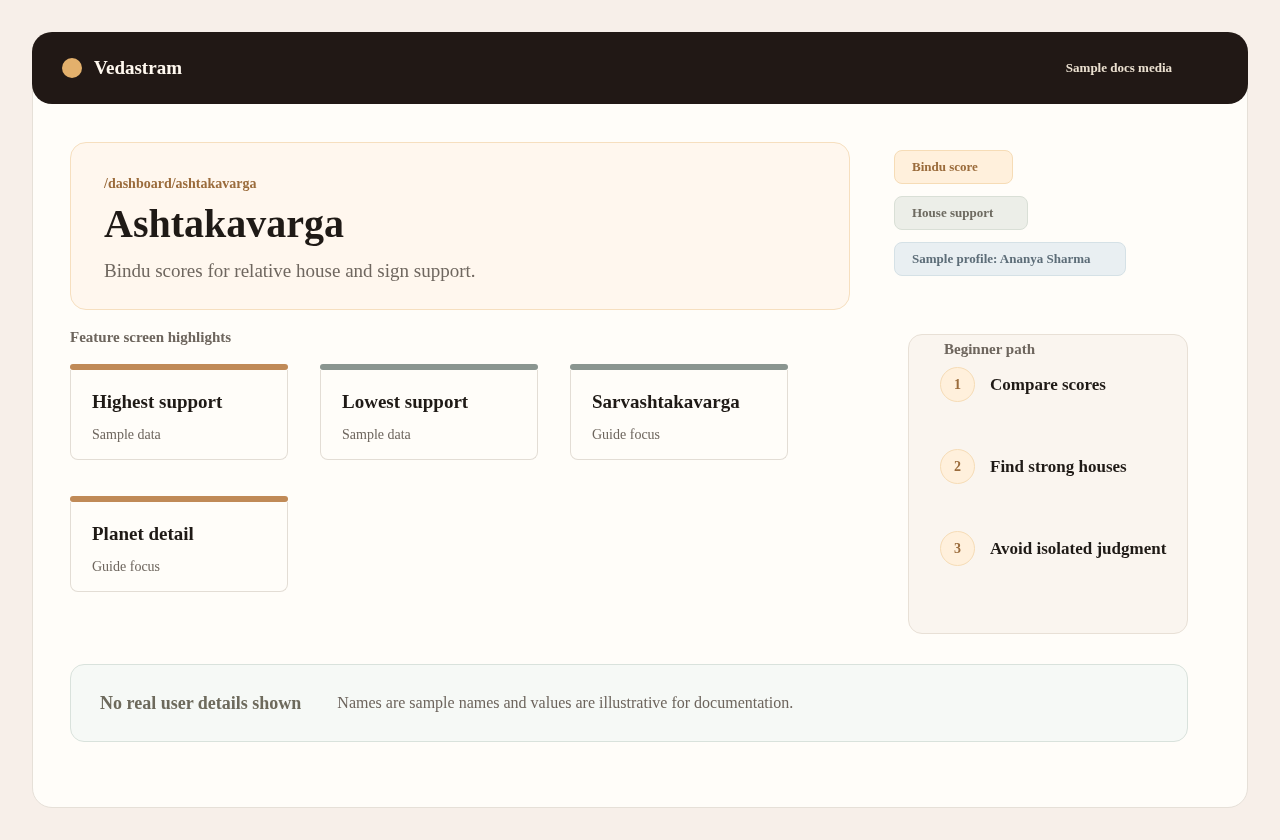 The height and width of the screenshot is (840, 1280). Describe the element at coordinates (72, 68) in the screenshot. I see `logo-dot-icon` at that location.